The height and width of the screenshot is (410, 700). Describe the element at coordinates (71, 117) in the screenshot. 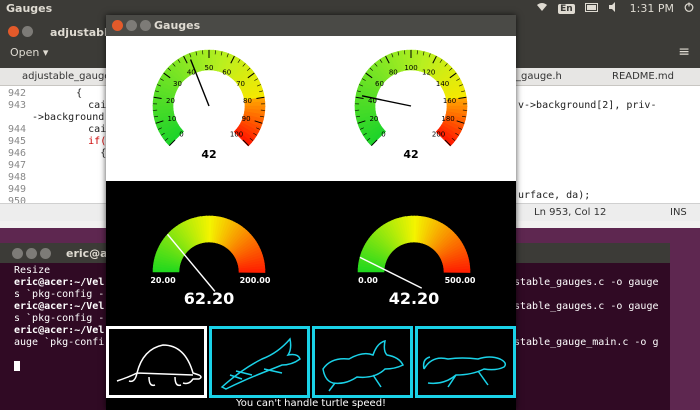

I see `code-line: ->background[` at that location.